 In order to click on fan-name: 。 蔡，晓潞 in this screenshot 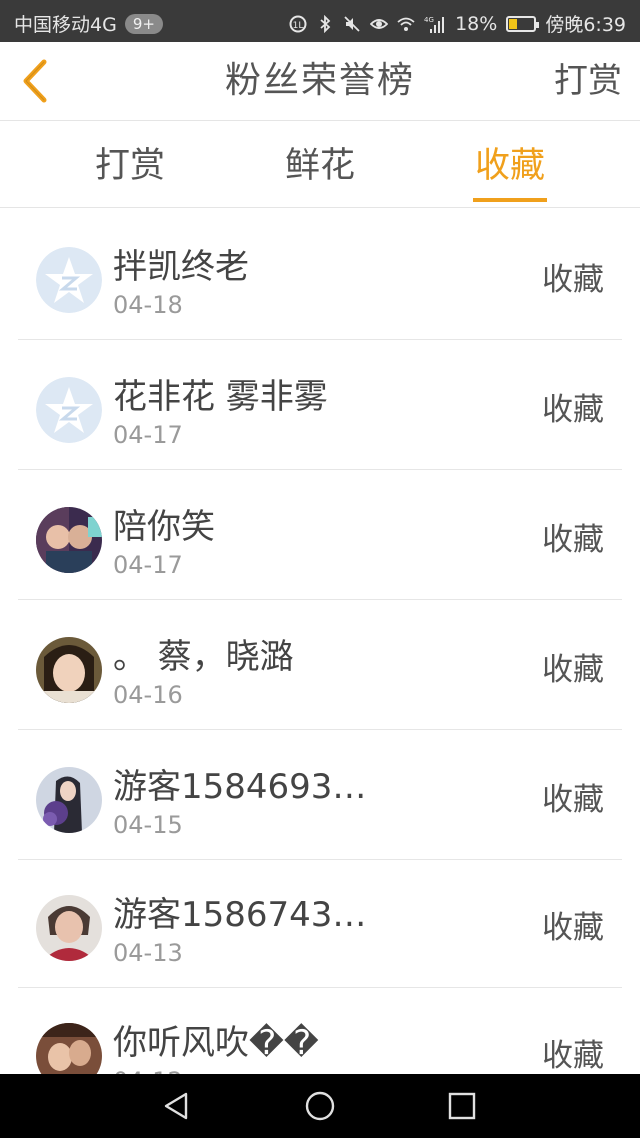, I will do `click(203, 657)`.